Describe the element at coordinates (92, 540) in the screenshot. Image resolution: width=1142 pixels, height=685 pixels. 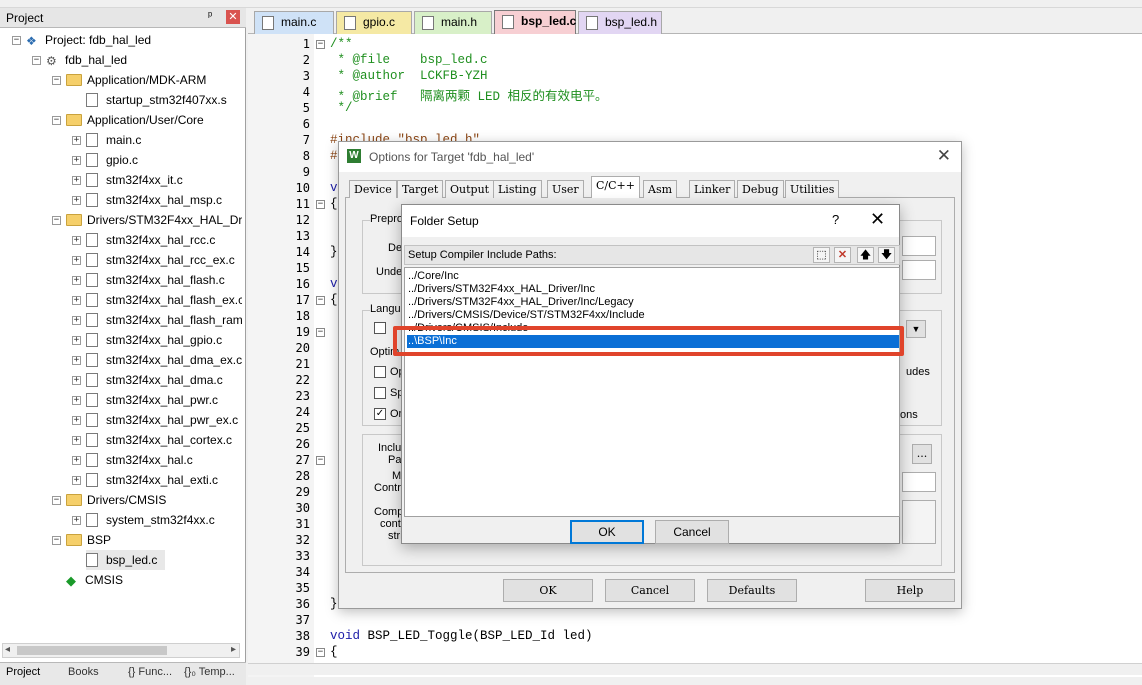
I see `tree-item: BSP` at that location.